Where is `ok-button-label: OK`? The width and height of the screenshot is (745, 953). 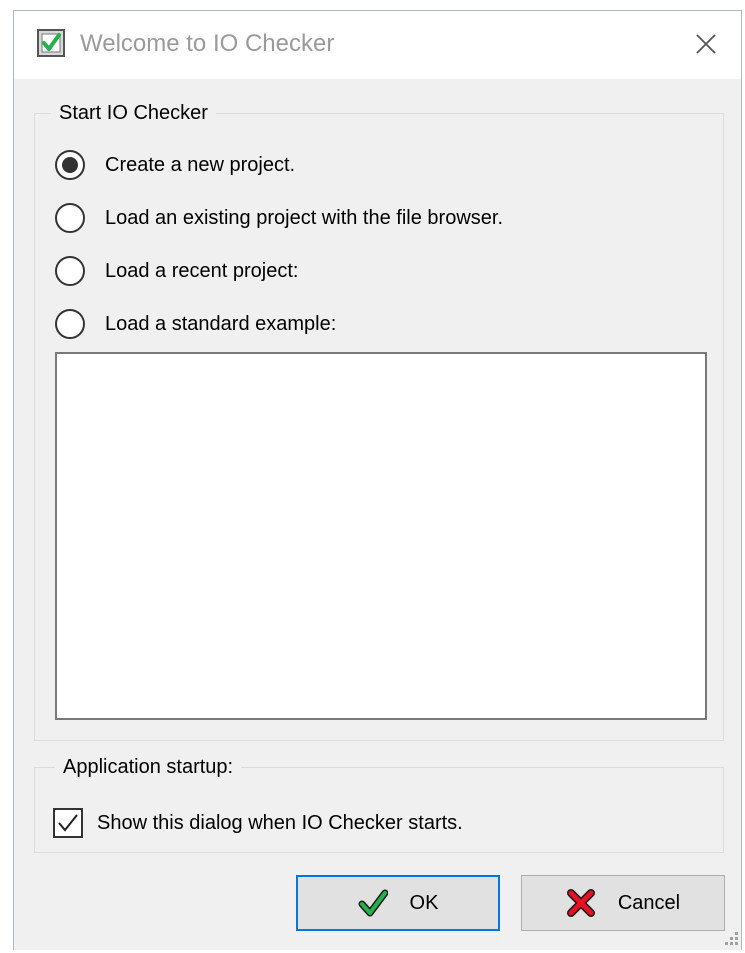 ok-button-label: OK is located at coordinates (424, 902).